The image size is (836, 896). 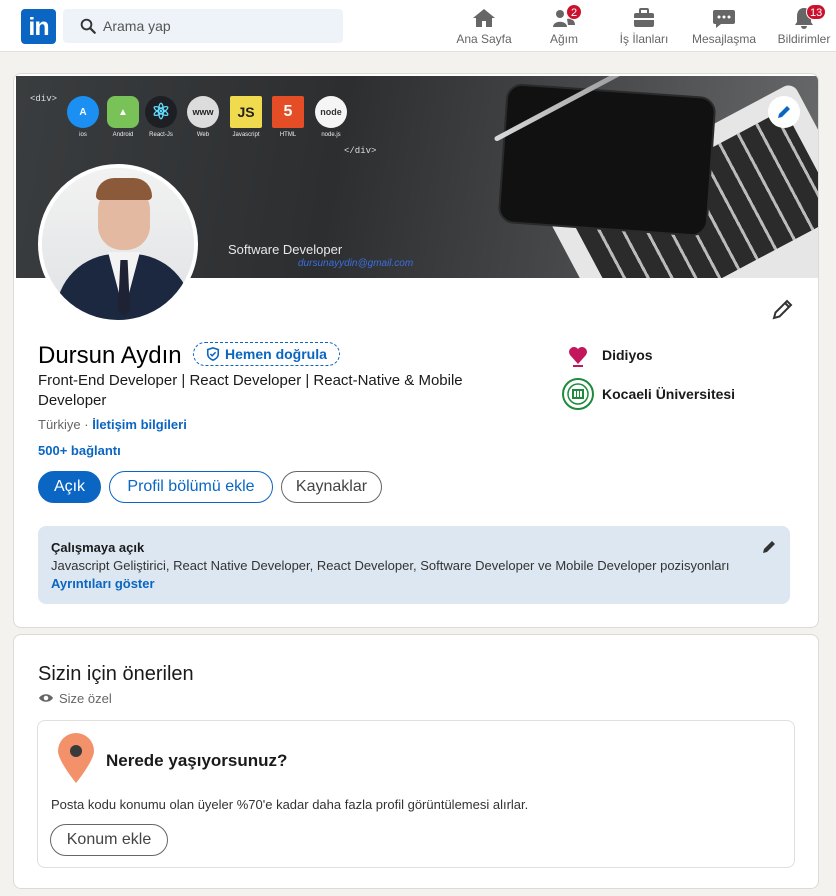 What do you see at coordinates (85, 698) in the screenshot?
I see `suggested-subtitle-text: Size özel` at bounding box center [85, 698].